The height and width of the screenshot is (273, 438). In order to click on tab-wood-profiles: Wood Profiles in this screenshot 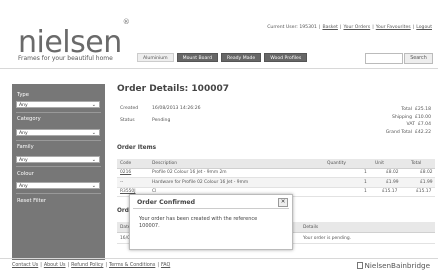, I will do `click(286, 57)`.